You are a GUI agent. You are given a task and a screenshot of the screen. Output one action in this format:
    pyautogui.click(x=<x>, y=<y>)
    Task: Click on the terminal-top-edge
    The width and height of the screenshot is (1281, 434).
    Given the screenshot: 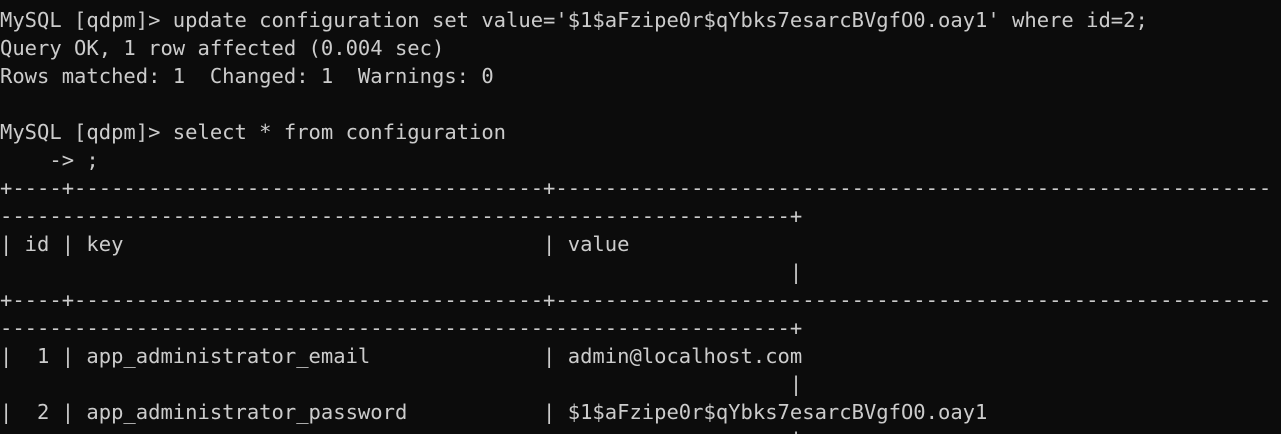 What is the action you would take?
    pyautogui.click(x=640, y=2)
    